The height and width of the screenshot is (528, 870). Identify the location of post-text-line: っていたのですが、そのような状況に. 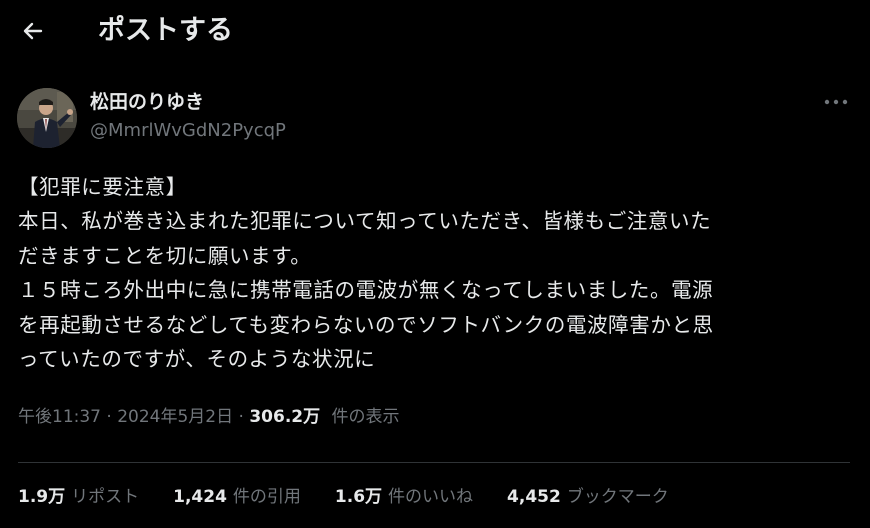
(197, 359).